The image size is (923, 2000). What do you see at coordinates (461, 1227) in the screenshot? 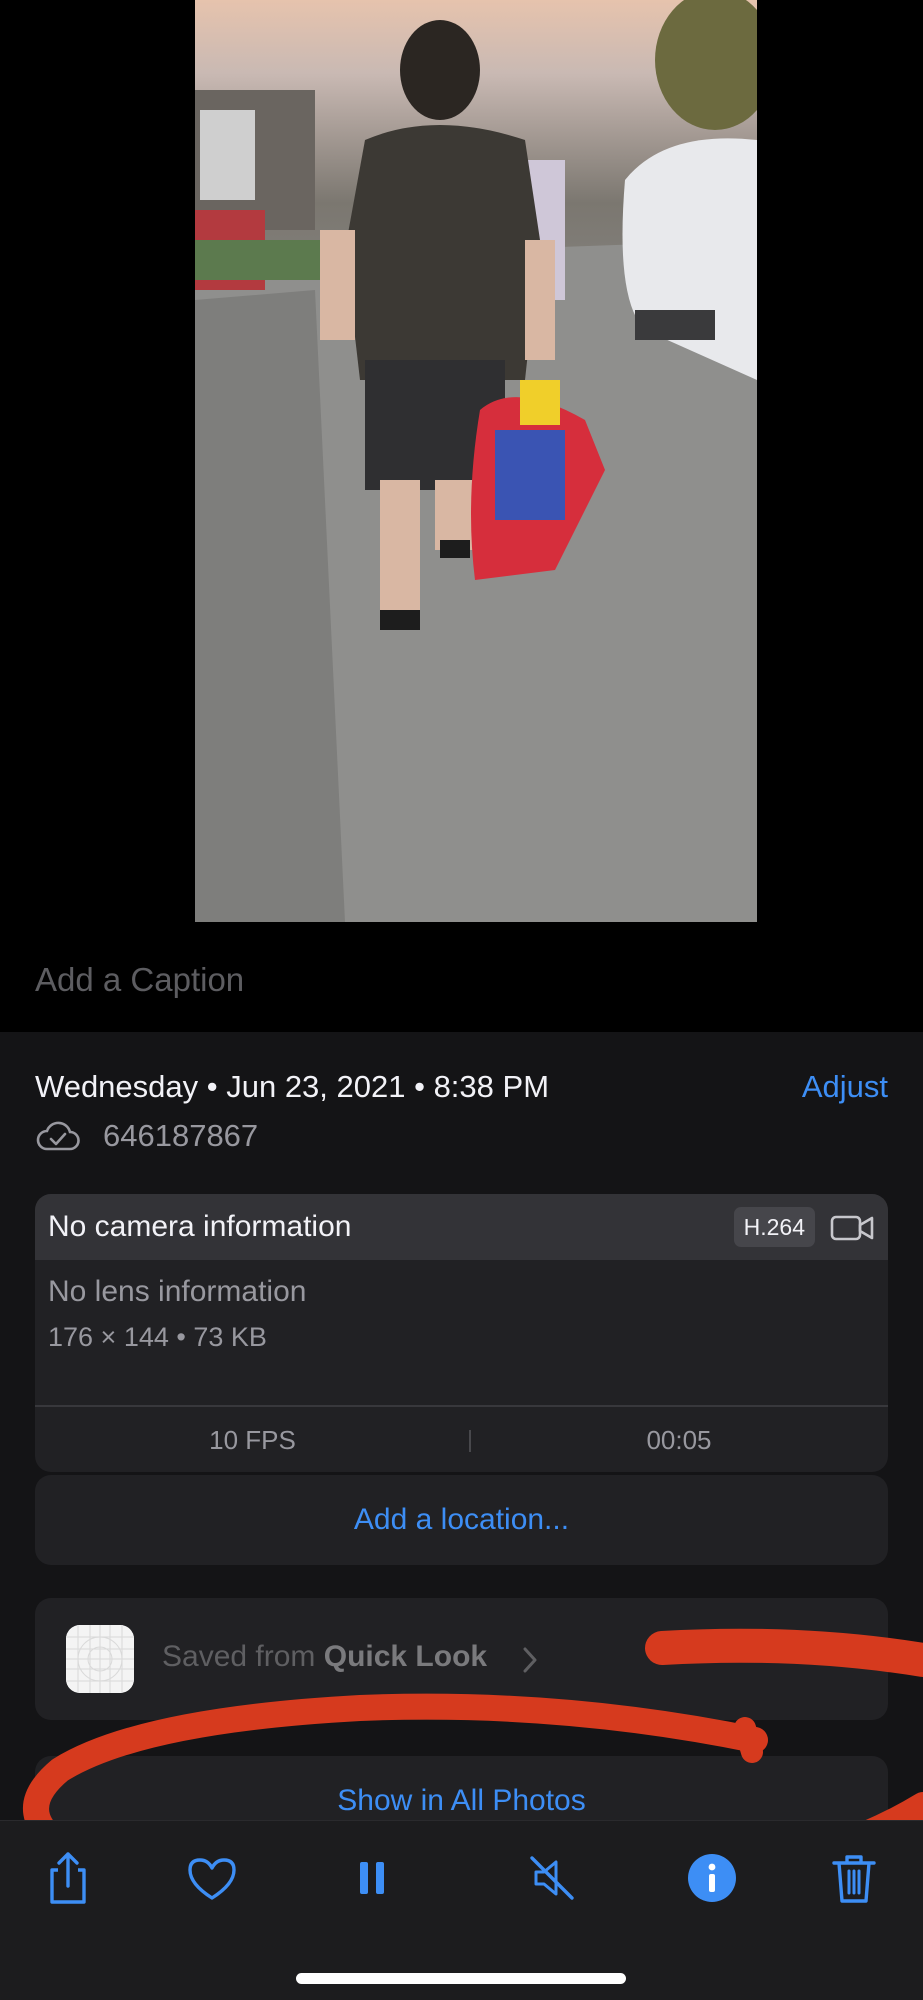
I see `metadata-card-header: No camera information H.264` at bounding box center [461, 1227].